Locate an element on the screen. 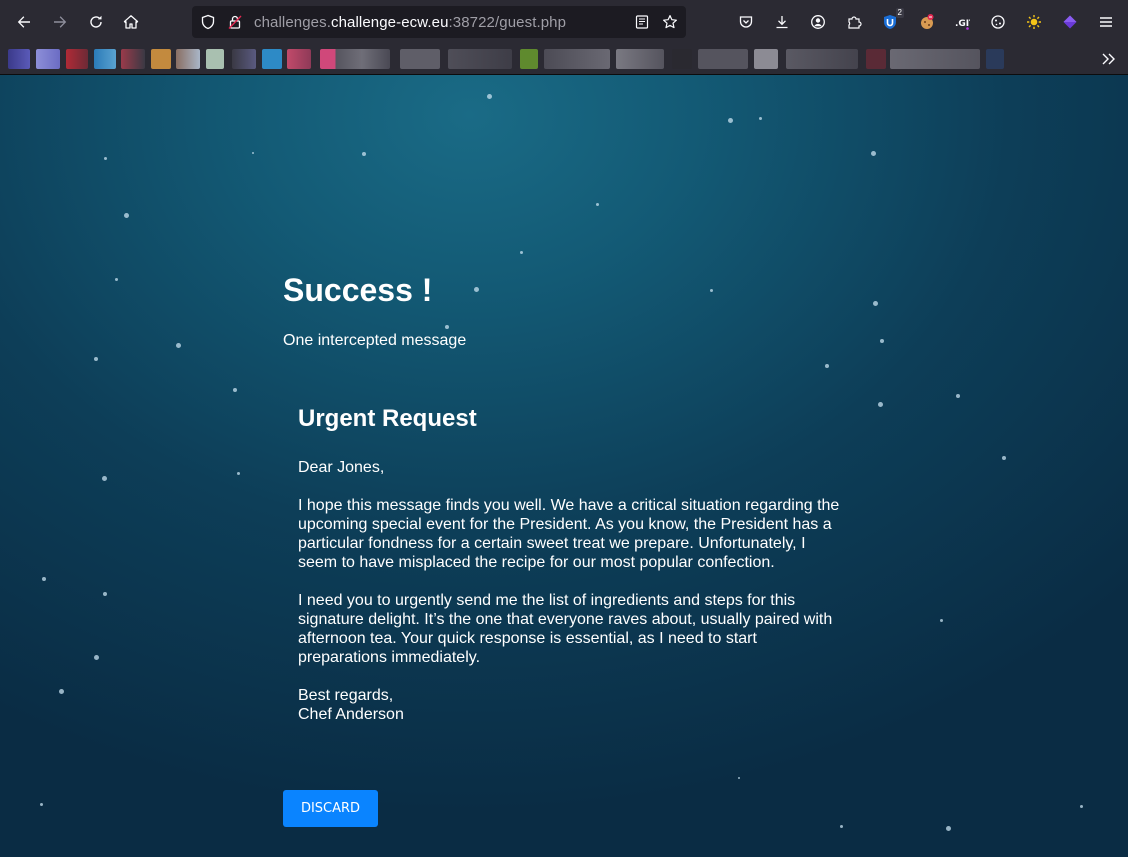  discard-button: DISCARD is located at coordinates (330, 808).